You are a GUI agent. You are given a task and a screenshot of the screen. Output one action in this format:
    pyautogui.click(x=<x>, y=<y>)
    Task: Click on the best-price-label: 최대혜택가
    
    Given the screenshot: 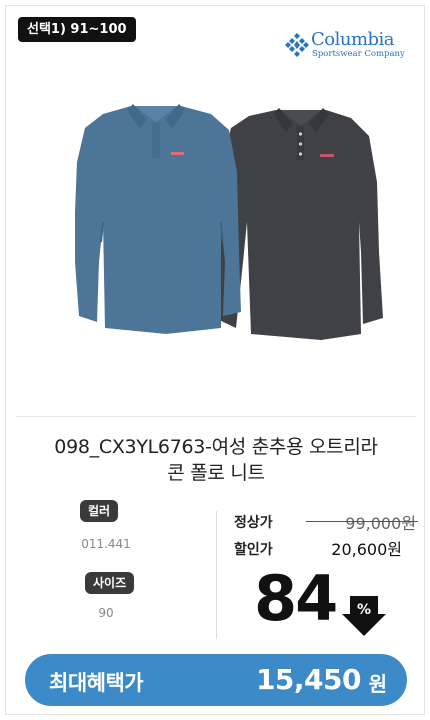 What is the action you would take?
    pyautogui.click(x=96, y=683)
    